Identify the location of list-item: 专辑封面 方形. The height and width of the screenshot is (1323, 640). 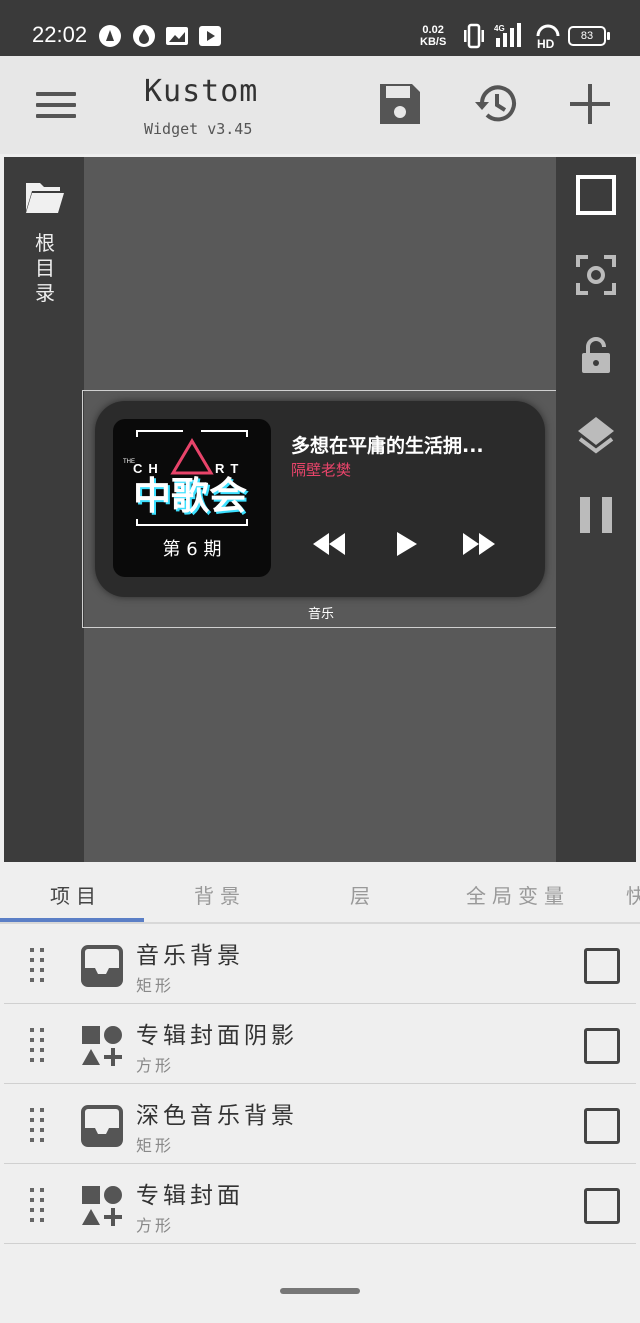
(320, 1204).